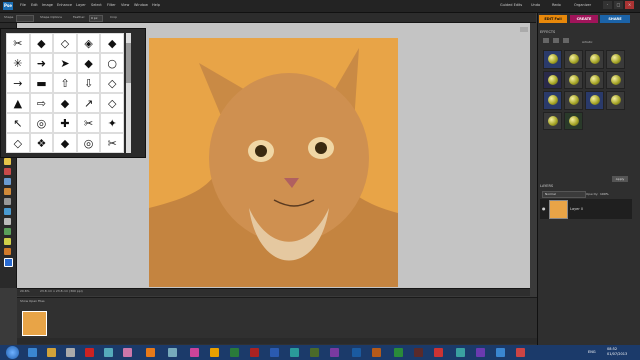  Describe the element at coordinates (584, 19) in the screenshot. I see `tab-create: CREATE` at that location.